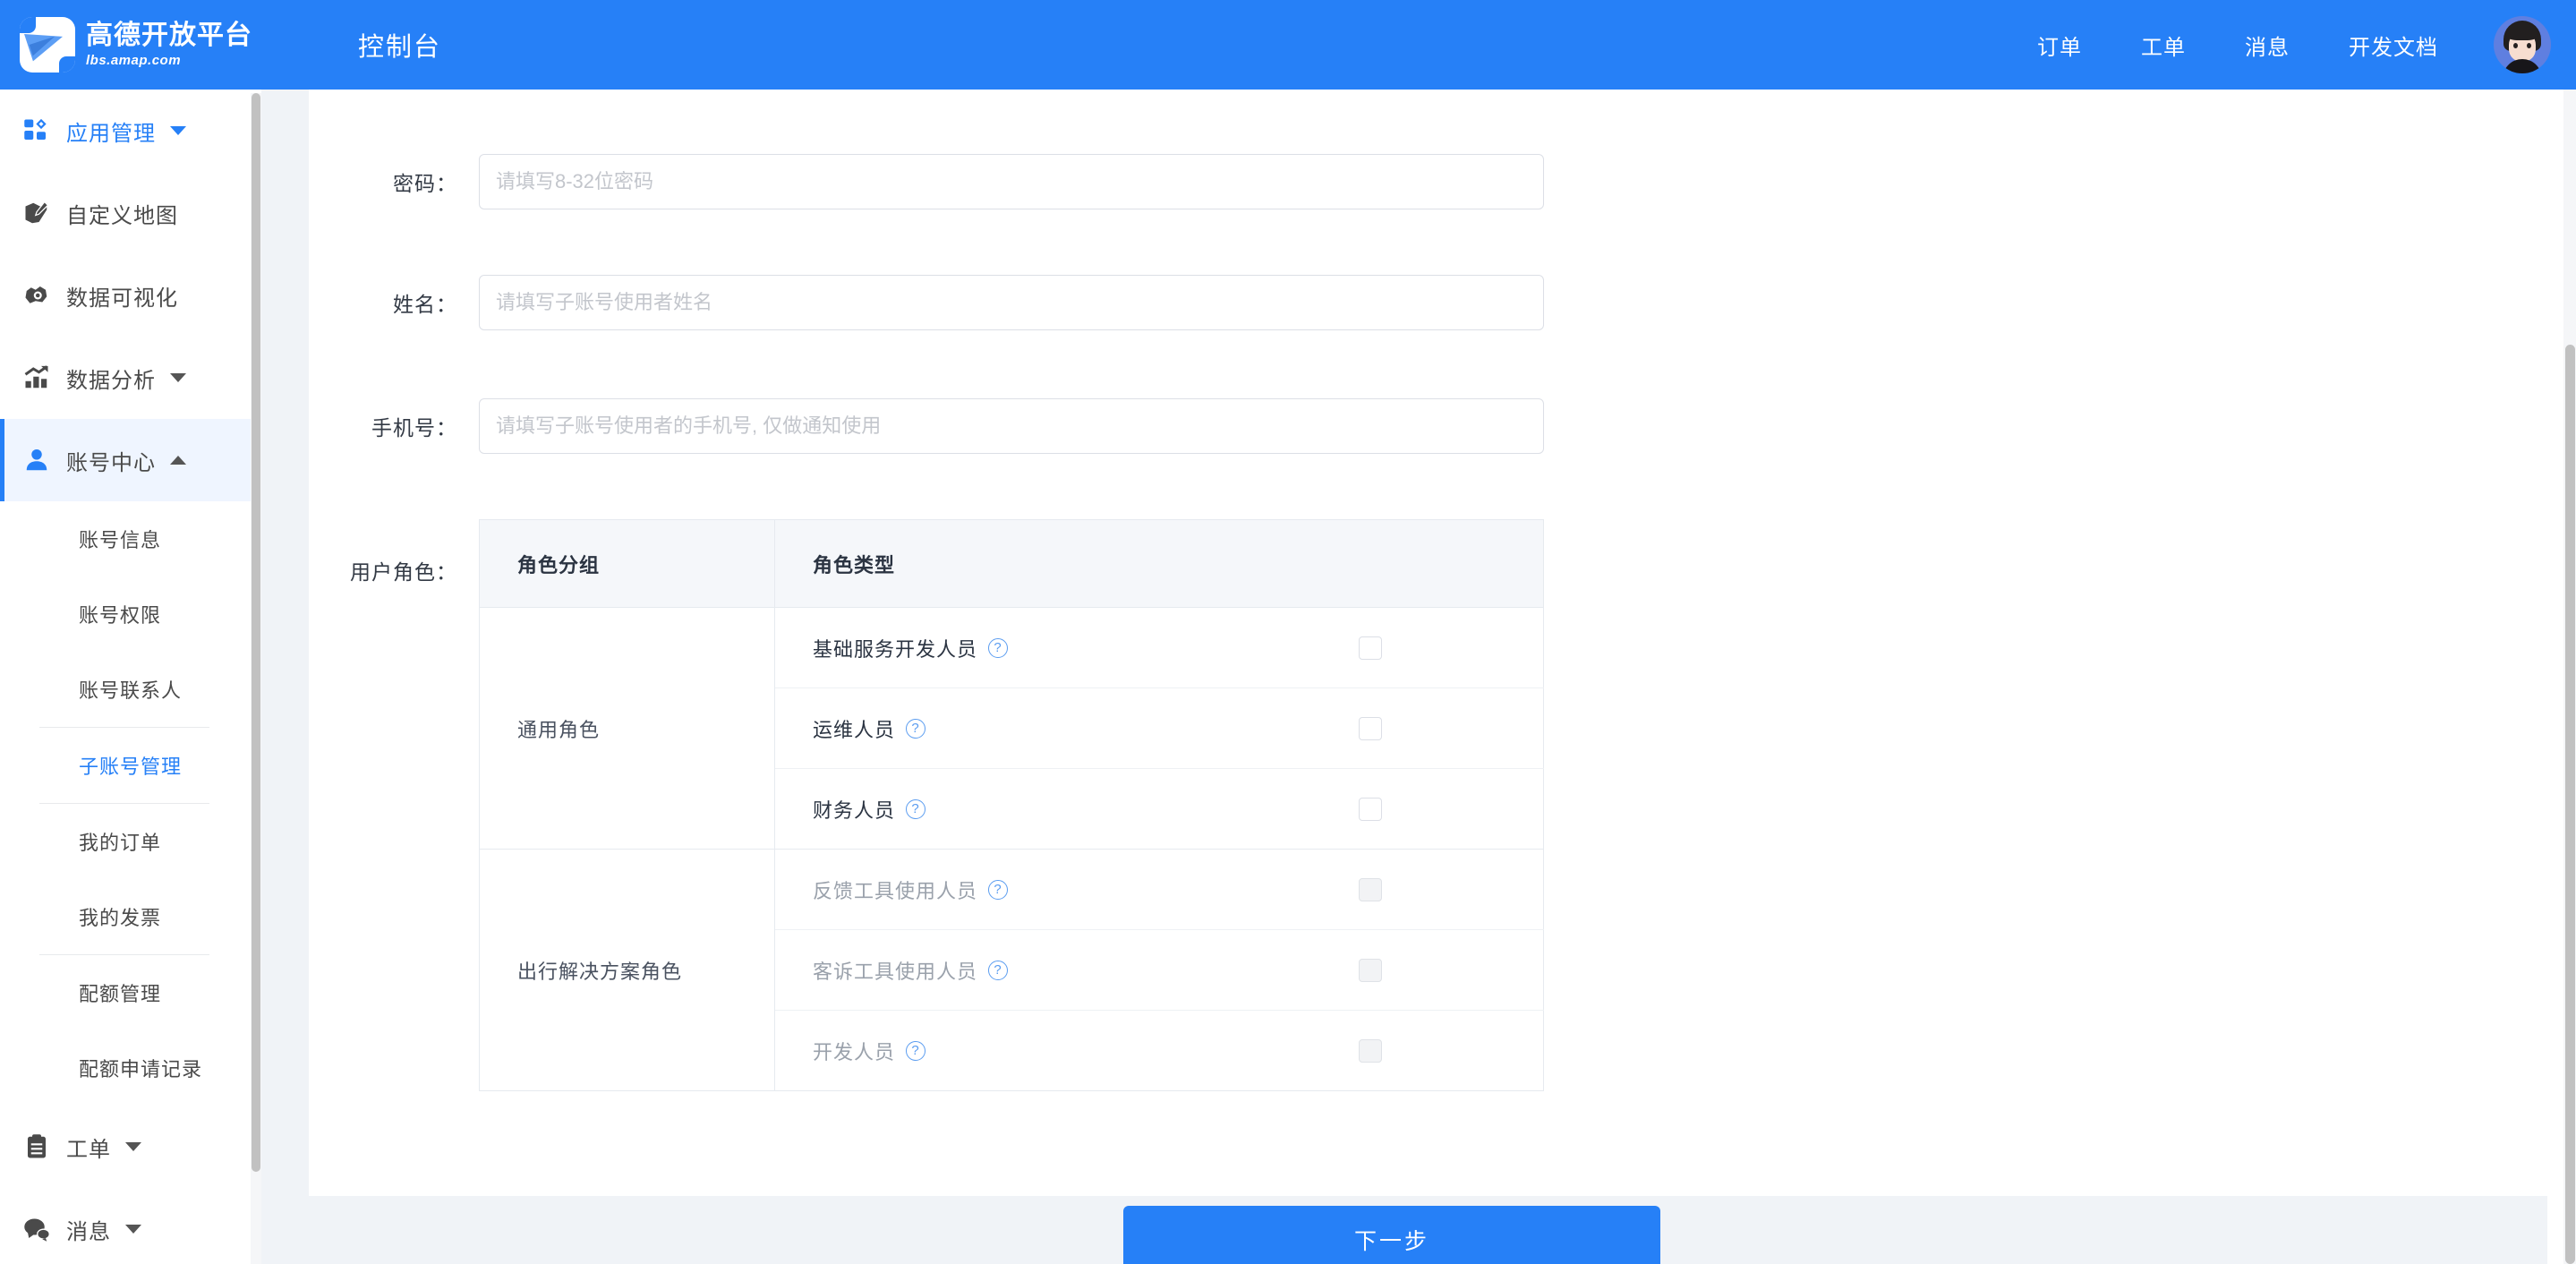  What do you see at coordinates (125, 992) in the screenshot?
I see `sidebar-subitem-quota-management: 配额管理` at bounding box center [125, 992].